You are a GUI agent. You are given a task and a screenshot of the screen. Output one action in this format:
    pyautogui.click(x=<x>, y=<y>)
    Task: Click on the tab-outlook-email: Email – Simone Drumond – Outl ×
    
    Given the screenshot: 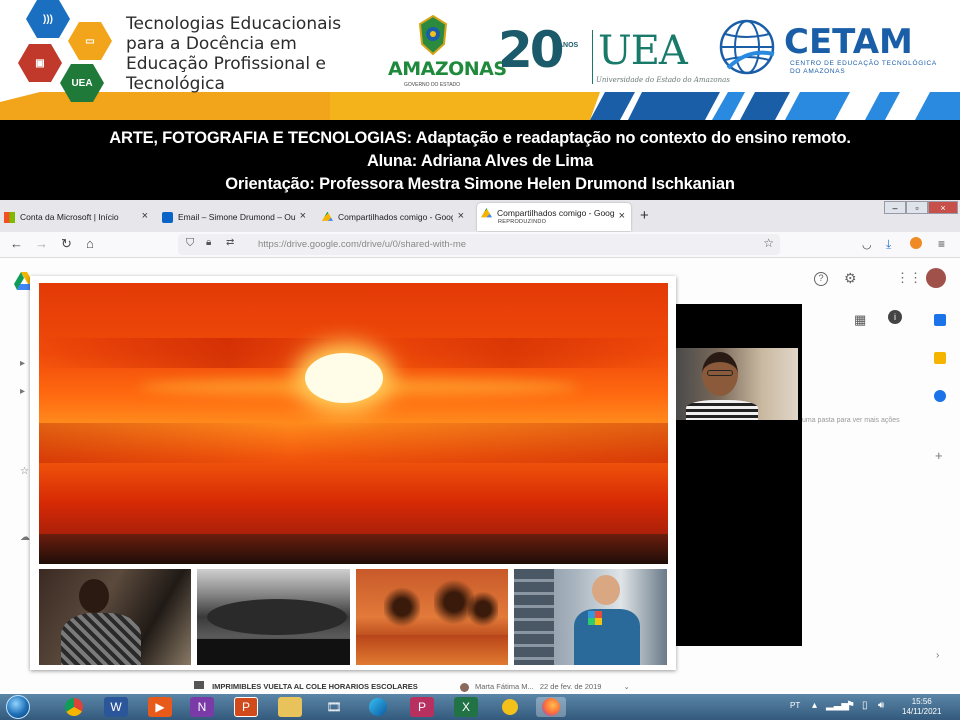 What is the action you would take?
    pyautogui.click(x=237, y=217)
    